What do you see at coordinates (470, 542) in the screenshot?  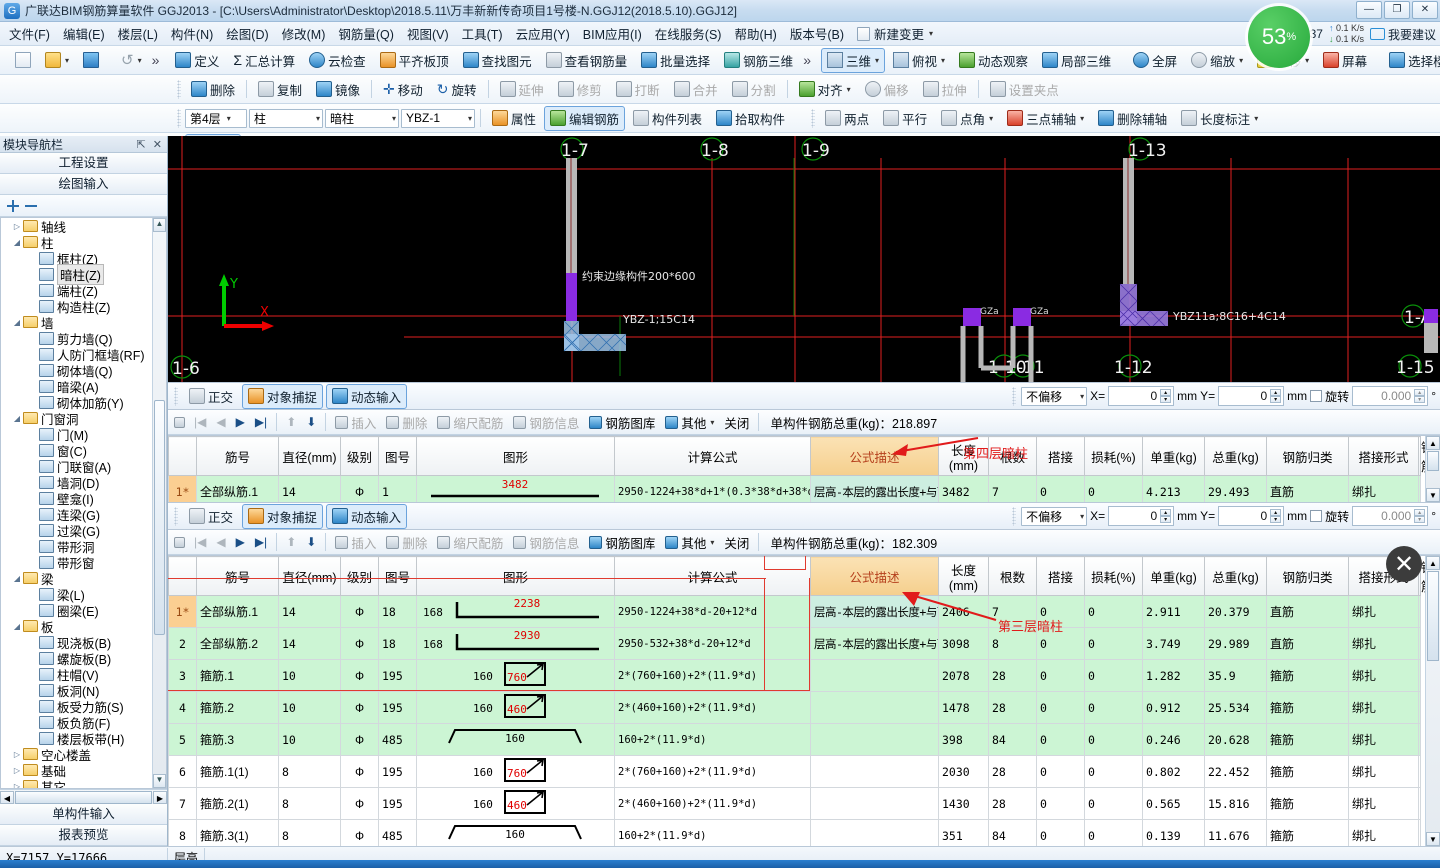 I see `scale-rebar-button-2: 缩尺配筋` at bounding box center [470, 542].